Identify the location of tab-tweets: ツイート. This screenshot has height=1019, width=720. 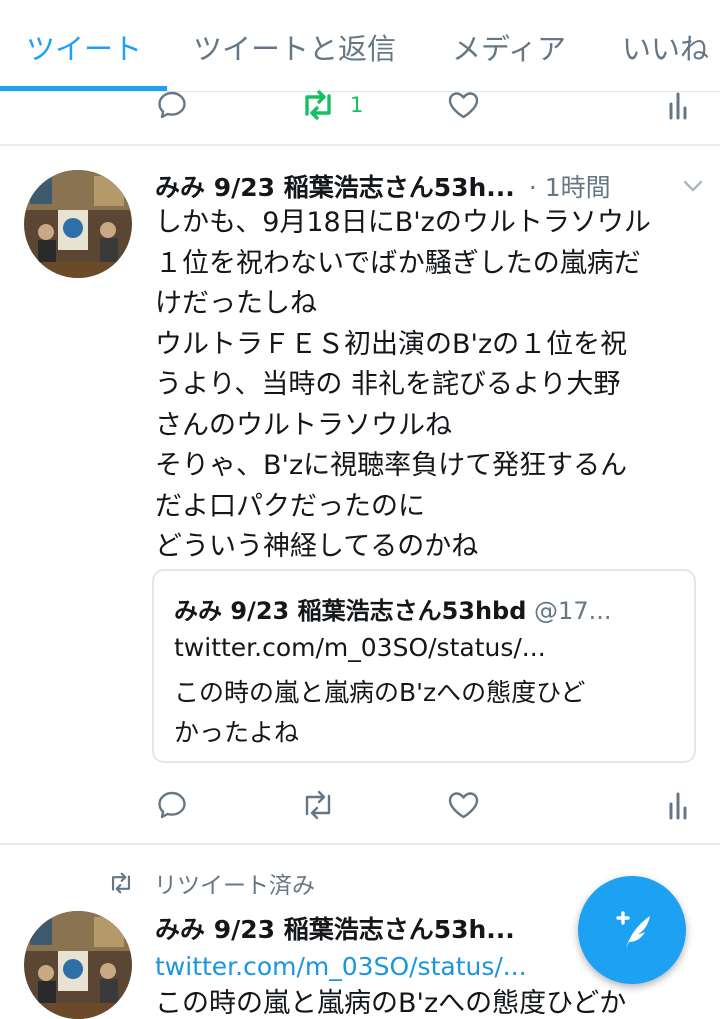
(84, 47).